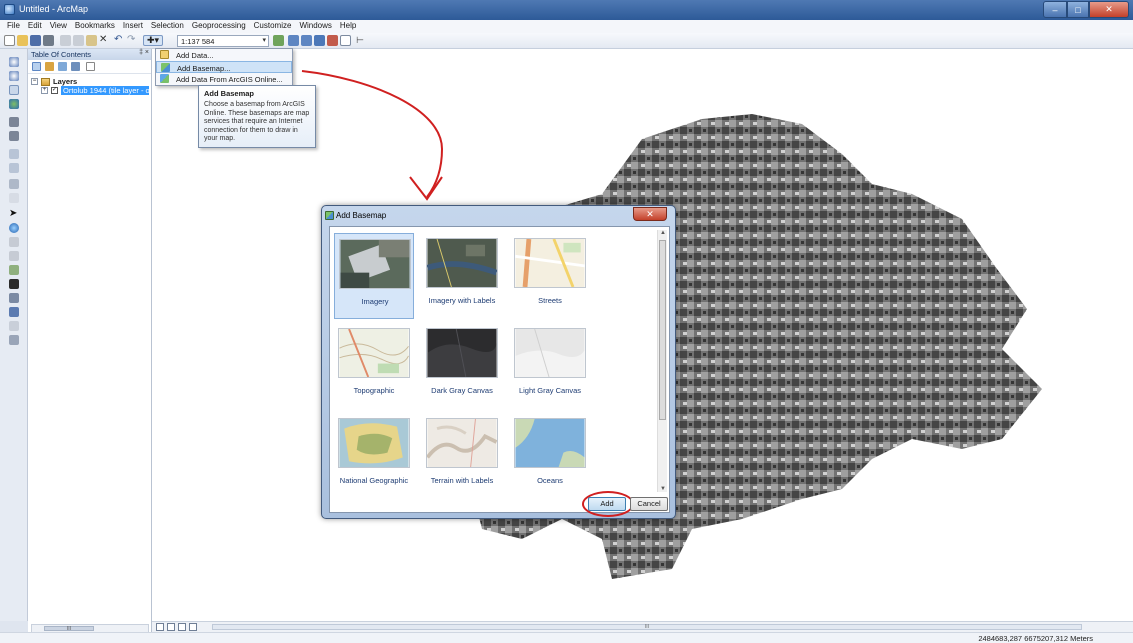 Image resolution: width=1133 pixels, height=643 pixels. I want to click on menu-customize: Customize, so click(273, 26).